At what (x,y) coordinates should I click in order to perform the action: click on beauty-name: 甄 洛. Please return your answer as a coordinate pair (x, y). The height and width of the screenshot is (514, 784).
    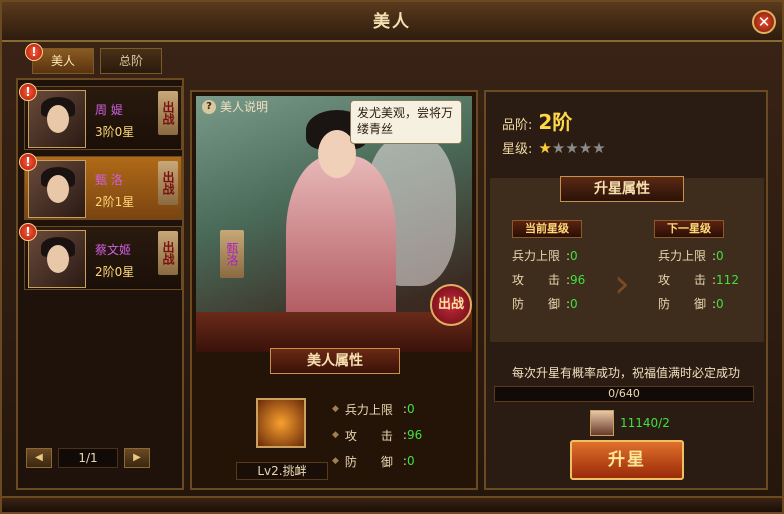
    Looking at the image, I should click on (109, 180).